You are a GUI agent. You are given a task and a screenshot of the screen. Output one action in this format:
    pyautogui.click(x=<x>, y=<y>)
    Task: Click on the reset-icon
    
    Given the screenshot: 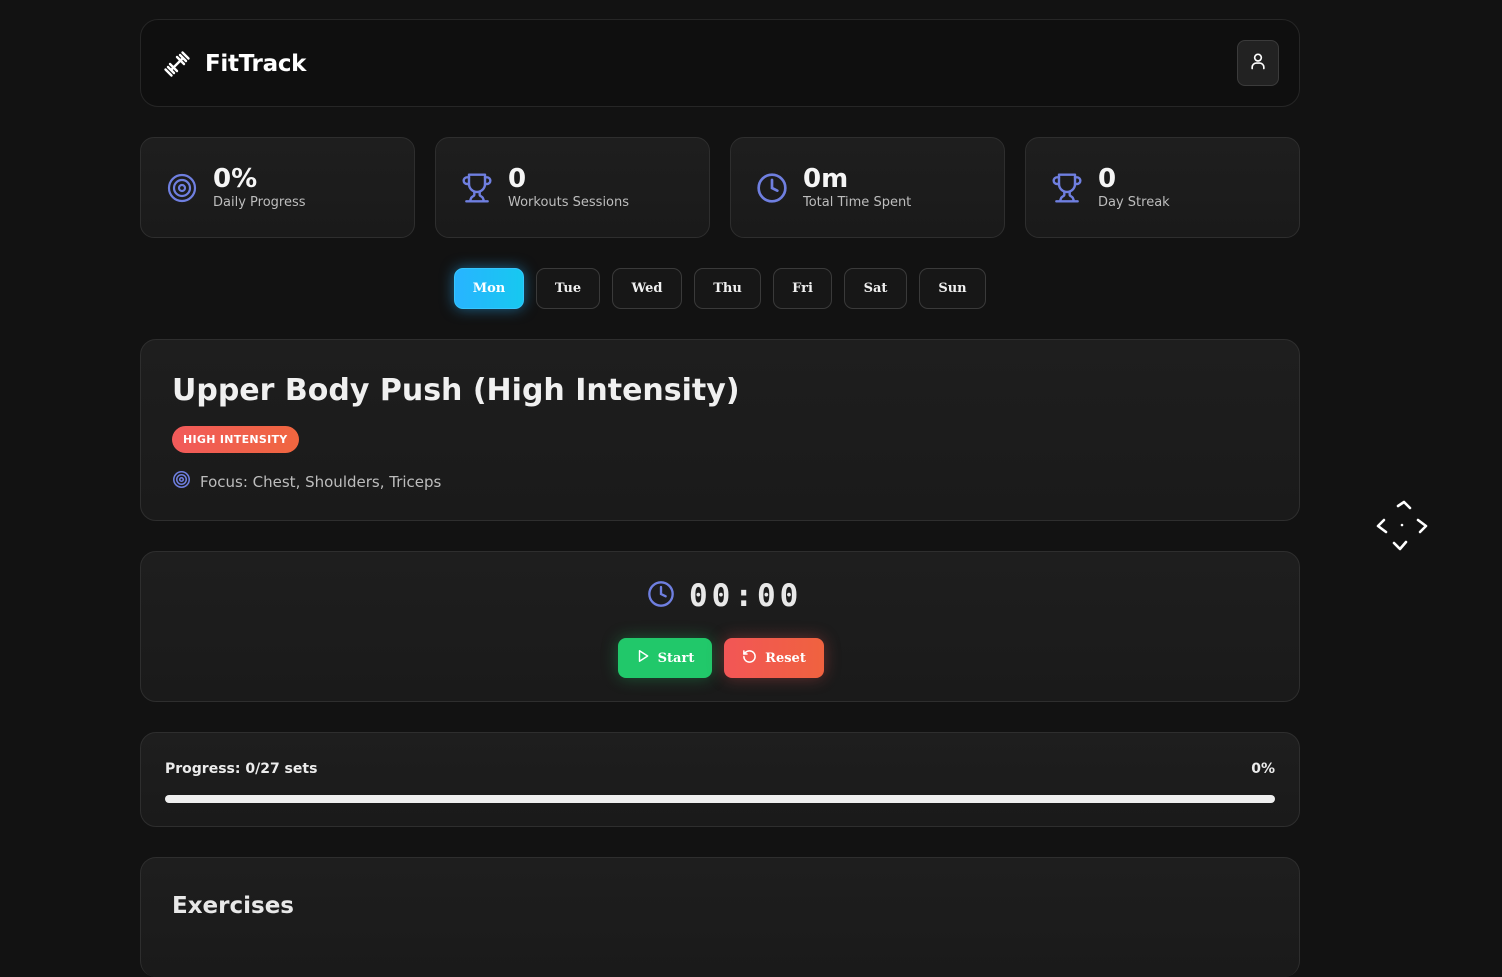 What is the action you would take?
    pyautogui.click(x=749, y=658)
    